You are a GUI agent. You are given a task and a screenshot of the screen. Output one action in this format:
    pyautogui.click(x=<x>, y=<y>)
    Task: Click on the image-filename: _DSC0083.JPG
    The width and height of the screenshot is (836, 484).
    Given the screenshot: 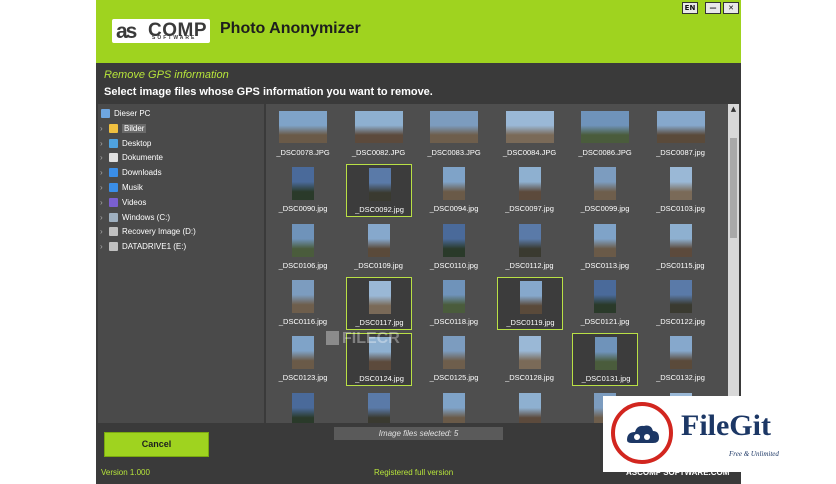 What is the action you would take?
    pyautogui.click(x=454, y=152)
    